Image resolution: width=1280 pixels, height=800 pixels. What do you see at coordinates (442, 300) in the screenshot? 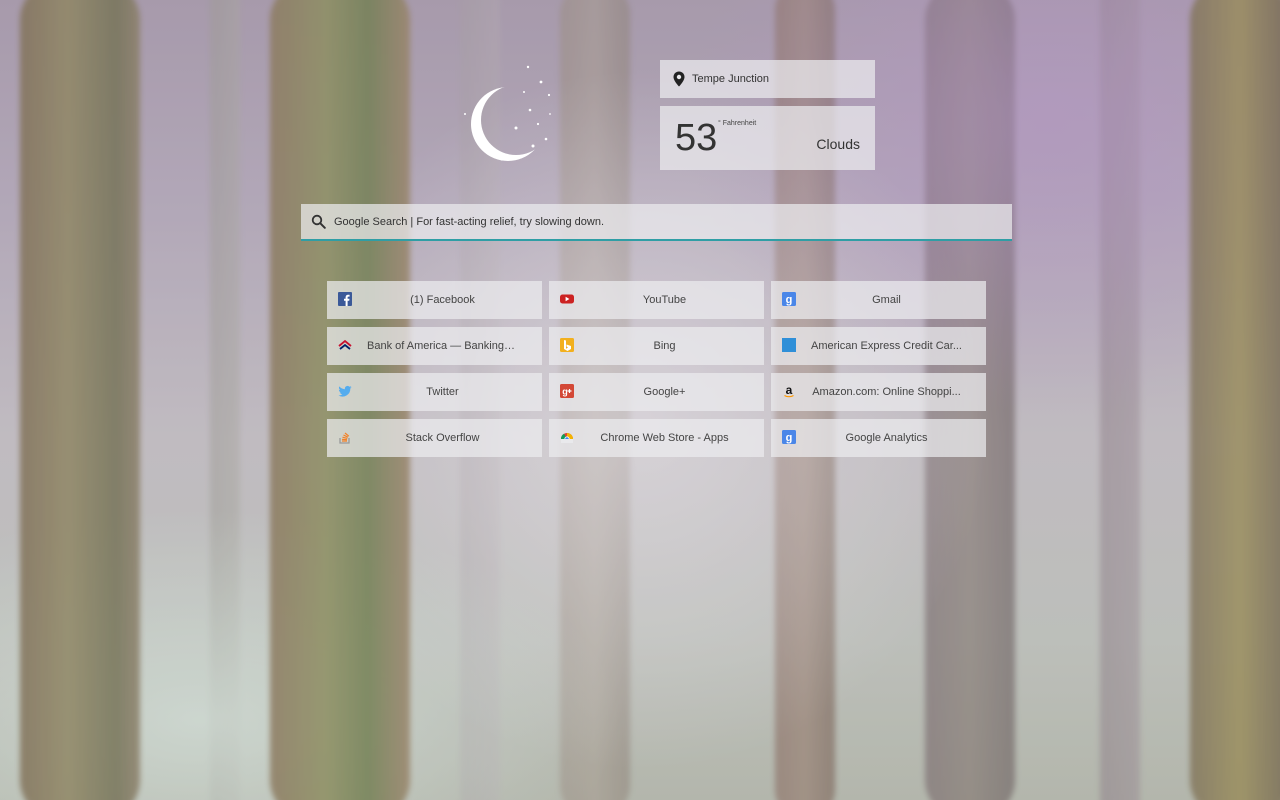
I see `tile-label: (1) Facebook` at bounding box center [442, 300].